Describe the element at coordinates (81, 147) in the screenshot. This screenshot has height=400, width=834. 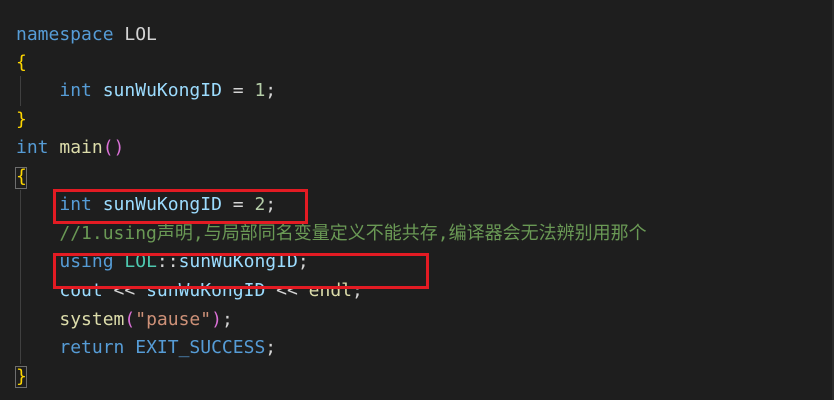
I see `function-name: main` at that location.